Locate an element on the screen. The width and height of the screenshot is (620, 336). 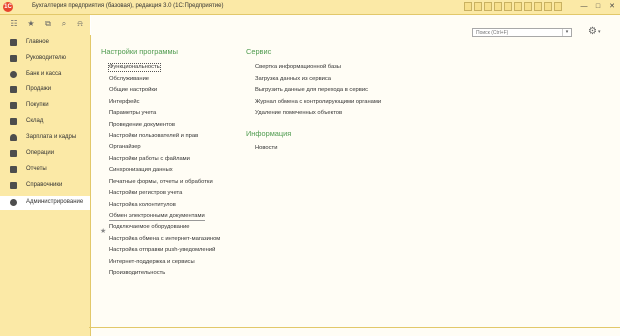
bell-icon: ⍾ is located at coordinates (80, 24).